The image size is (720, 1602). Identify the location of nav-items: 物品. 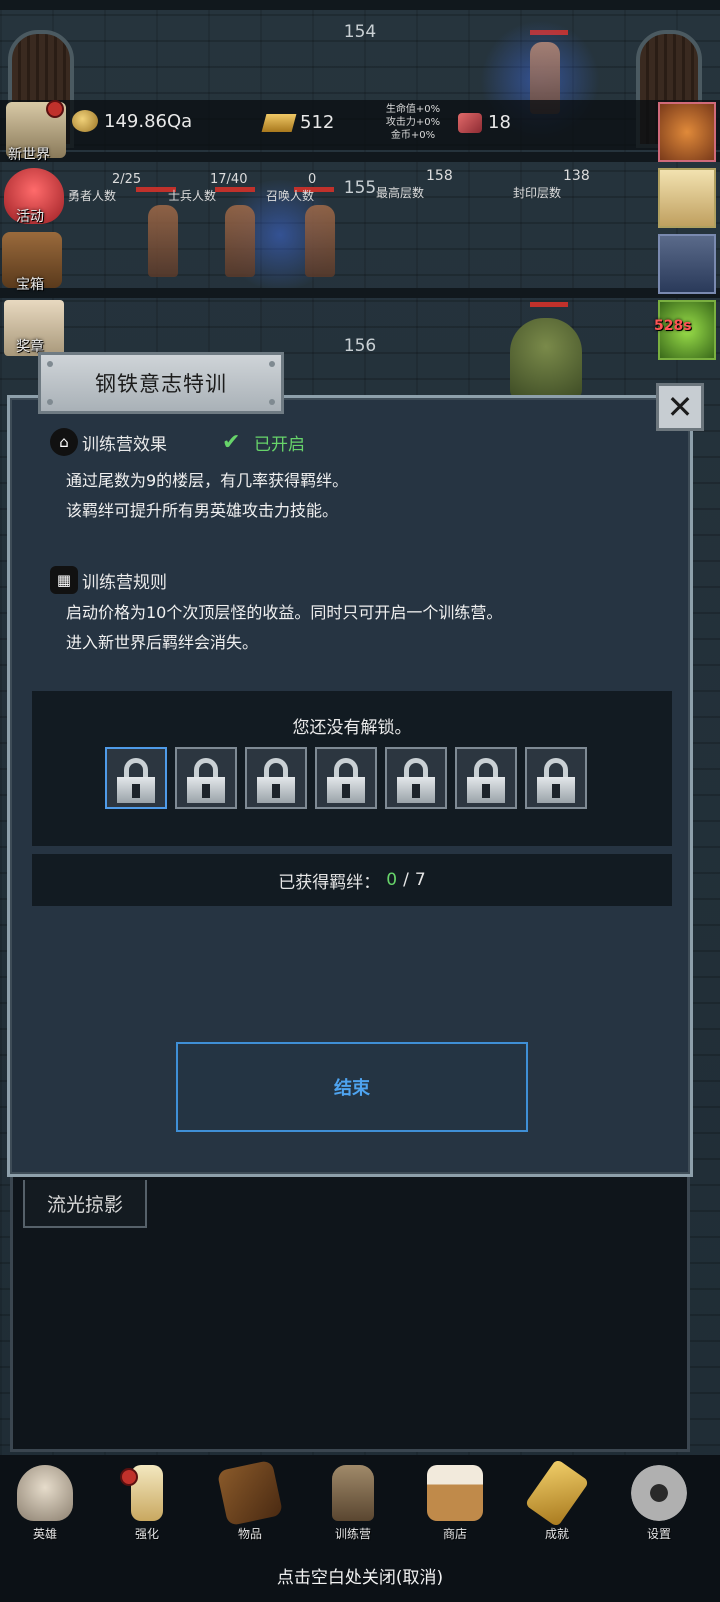
(250, 1500).